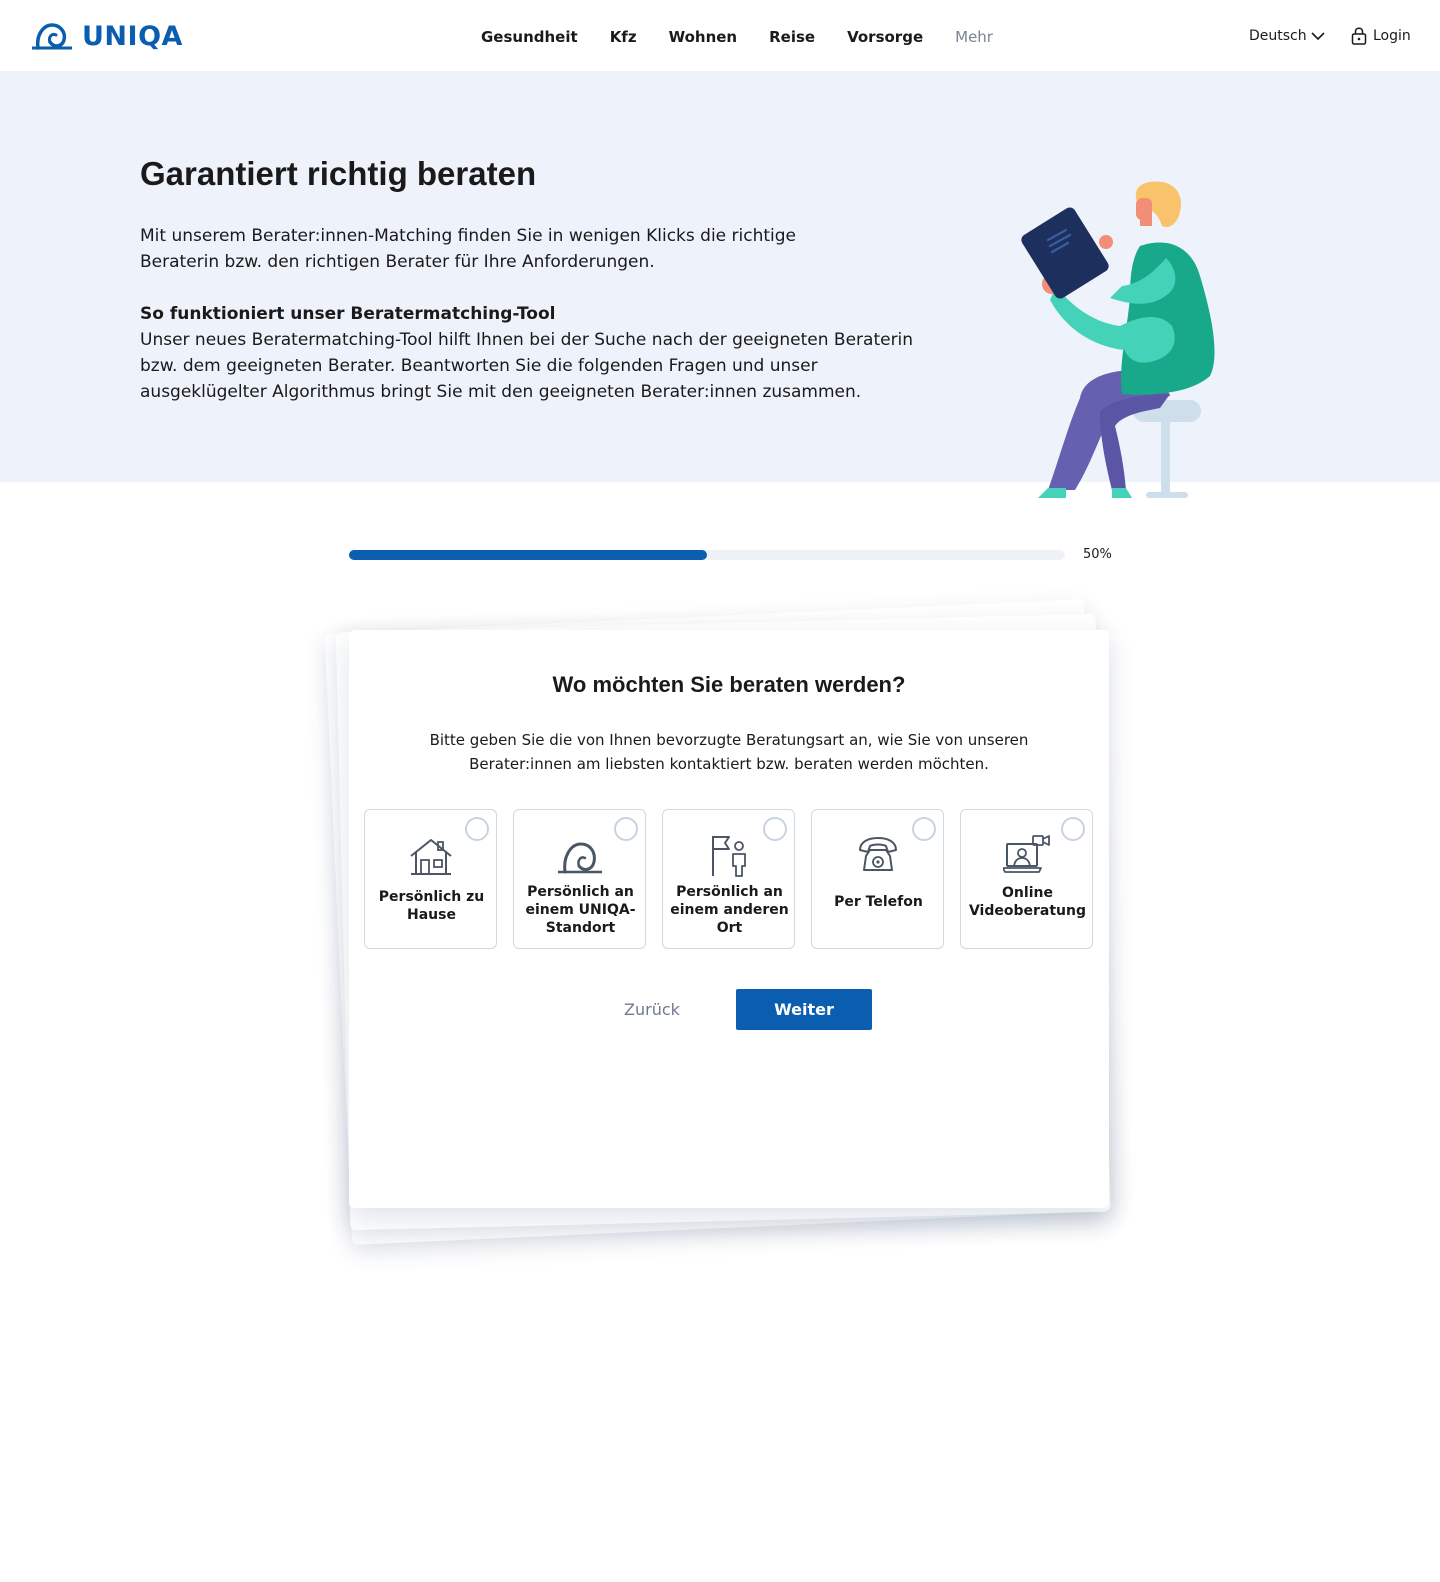 The height and width of the screenshot is (1582, 1440). Describe the element at coordinates (877, 879) in the screenshot. I see `option-per-telefon: Per Telefon` at that location.